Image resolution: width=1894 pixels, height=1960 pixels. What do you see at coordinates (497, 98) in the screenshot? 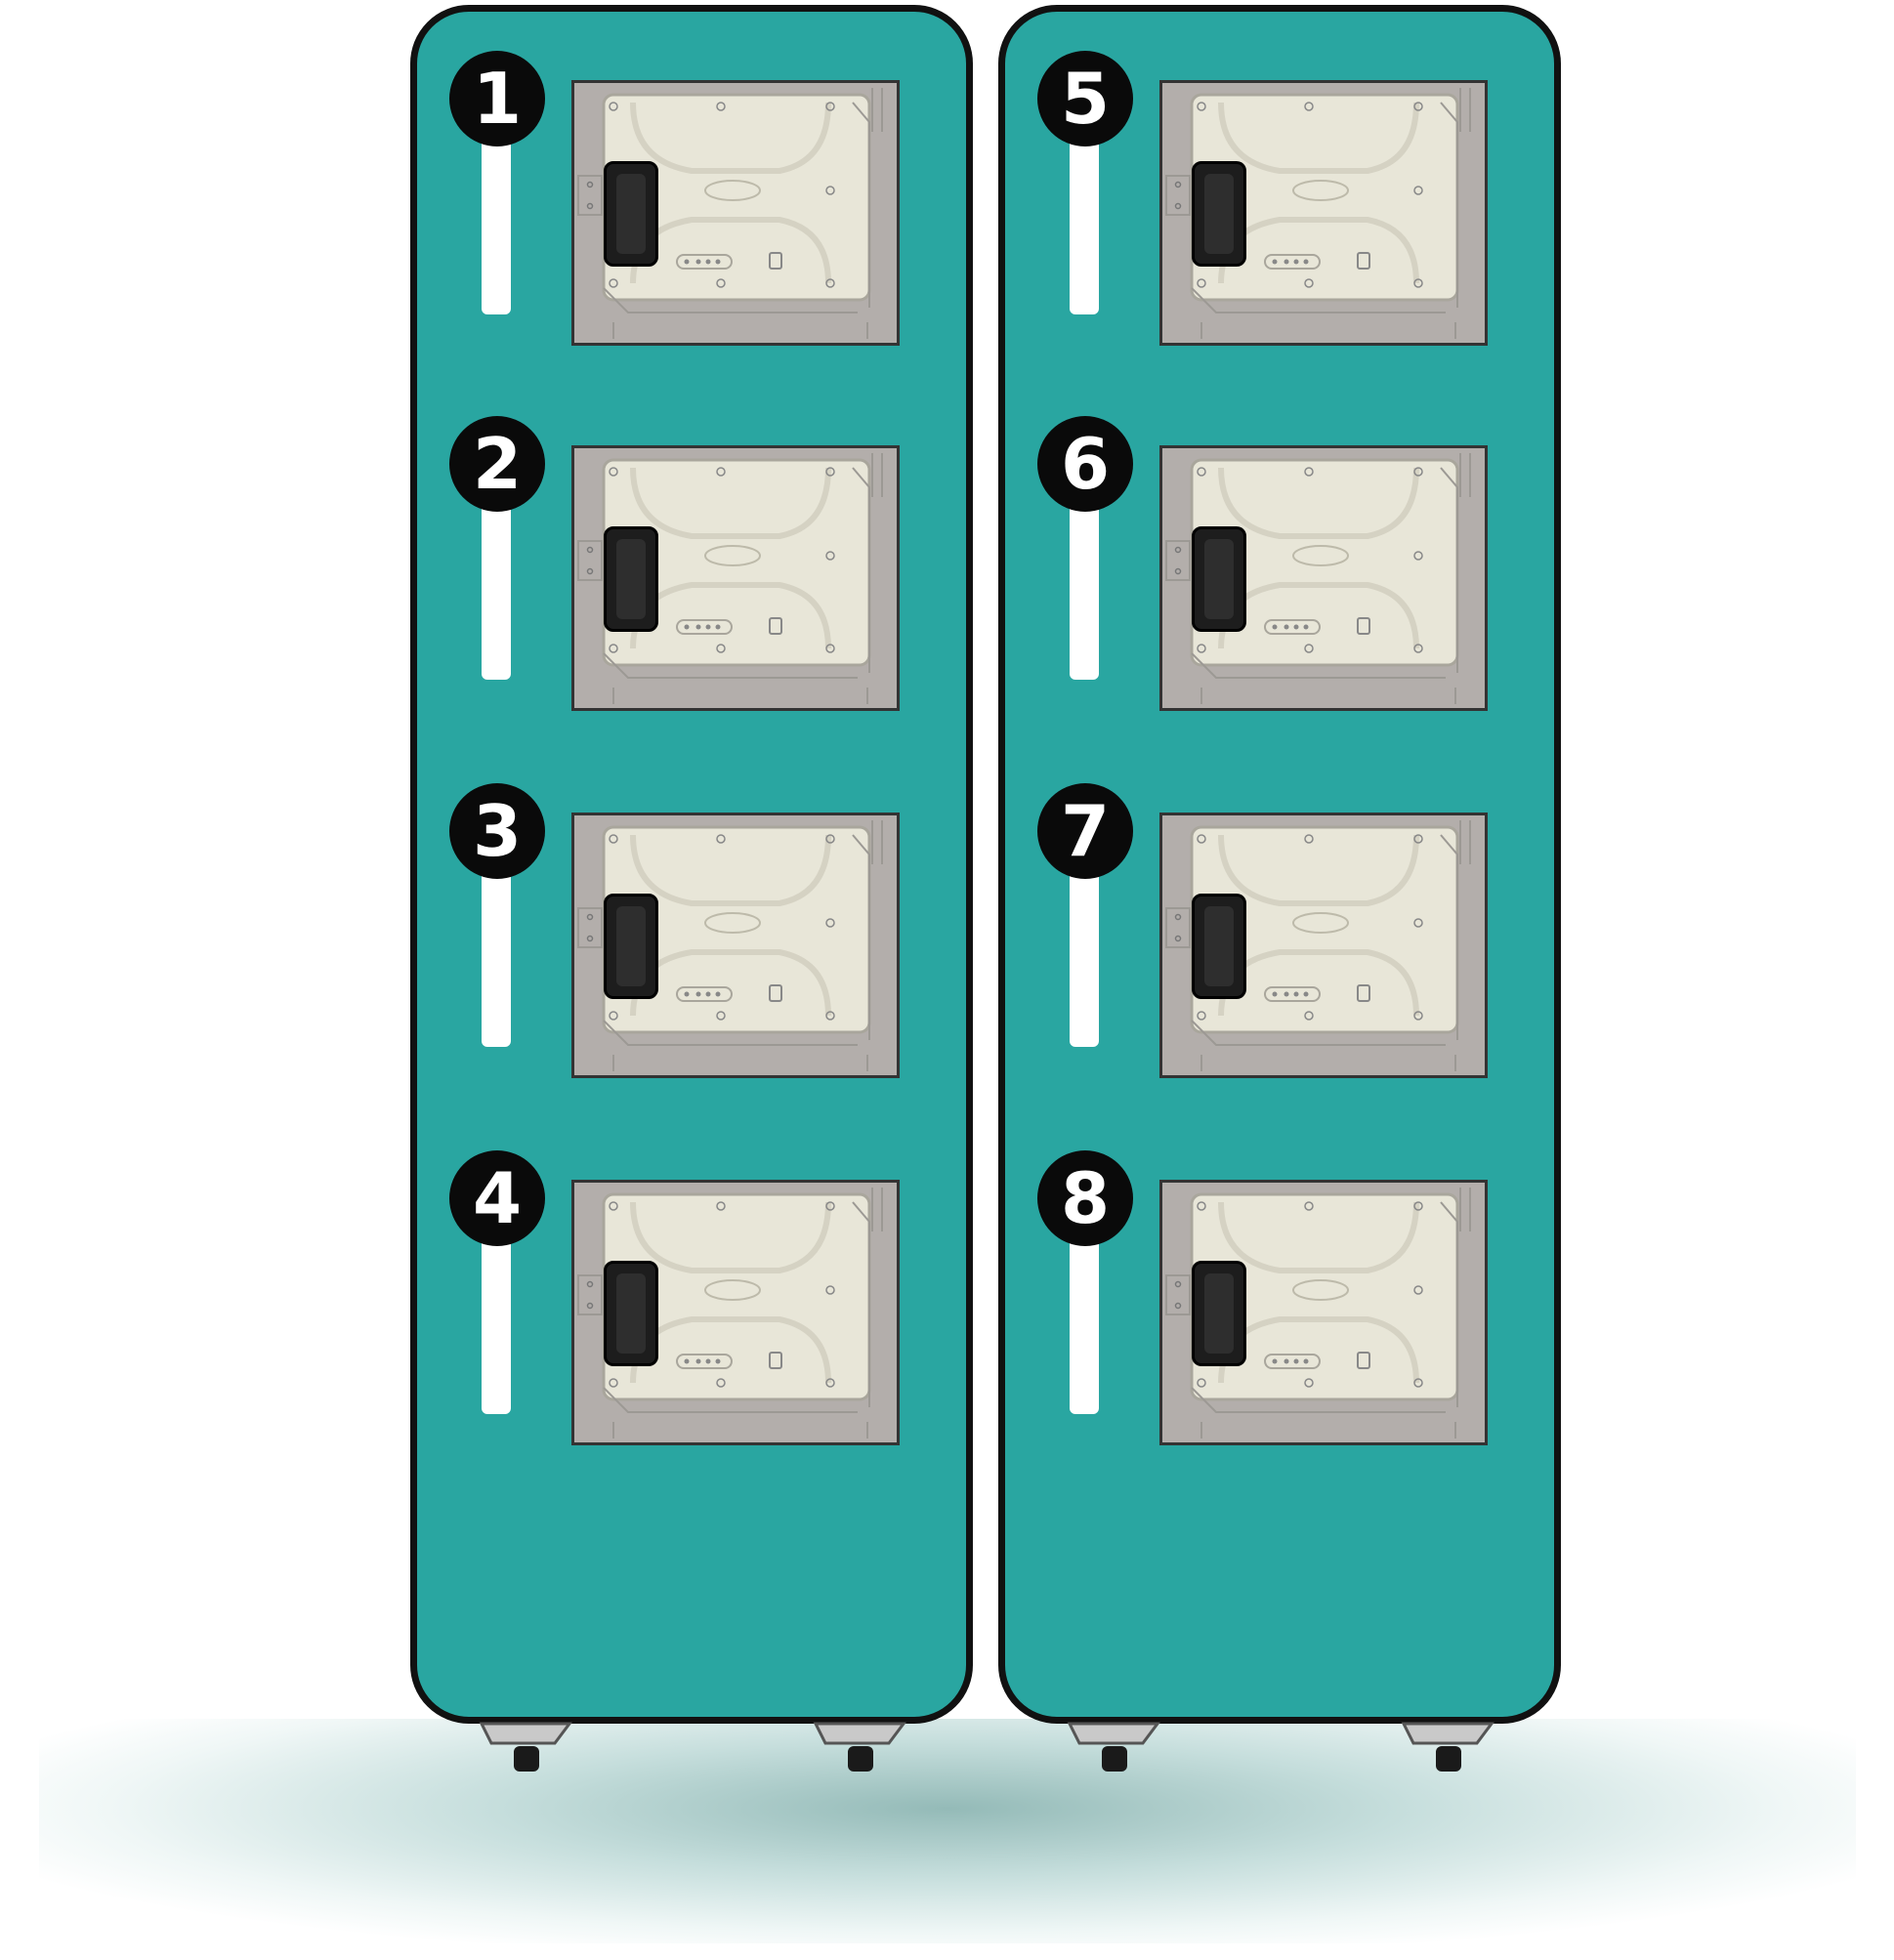
I see `locker-number-badge: 1` at bounding box center [497, 98].